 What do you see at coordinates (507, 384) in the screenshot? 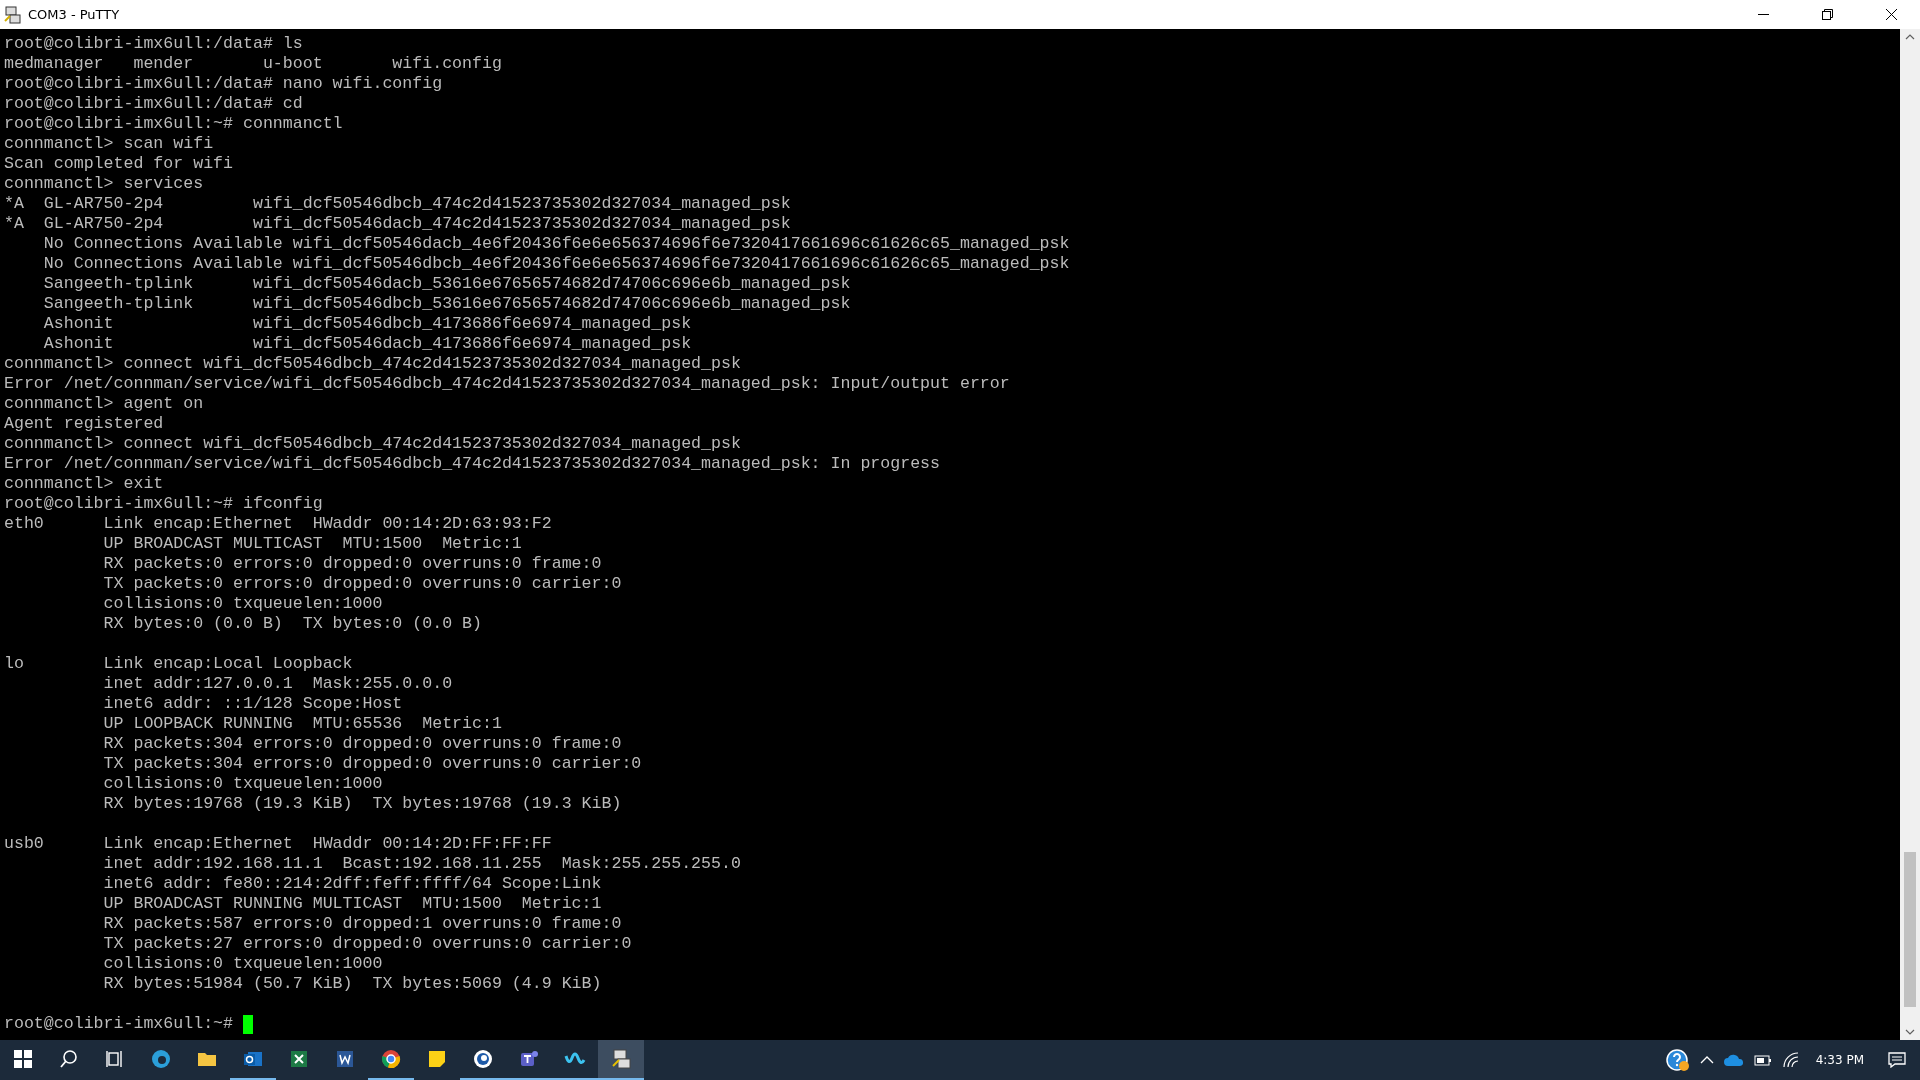
I see `terminal-line: Error /net/connman/service/wifi_dcf50546dbcb_474c2d41523735302d327034_managed_psk: Input/output error` at bounding box center [507, 384].